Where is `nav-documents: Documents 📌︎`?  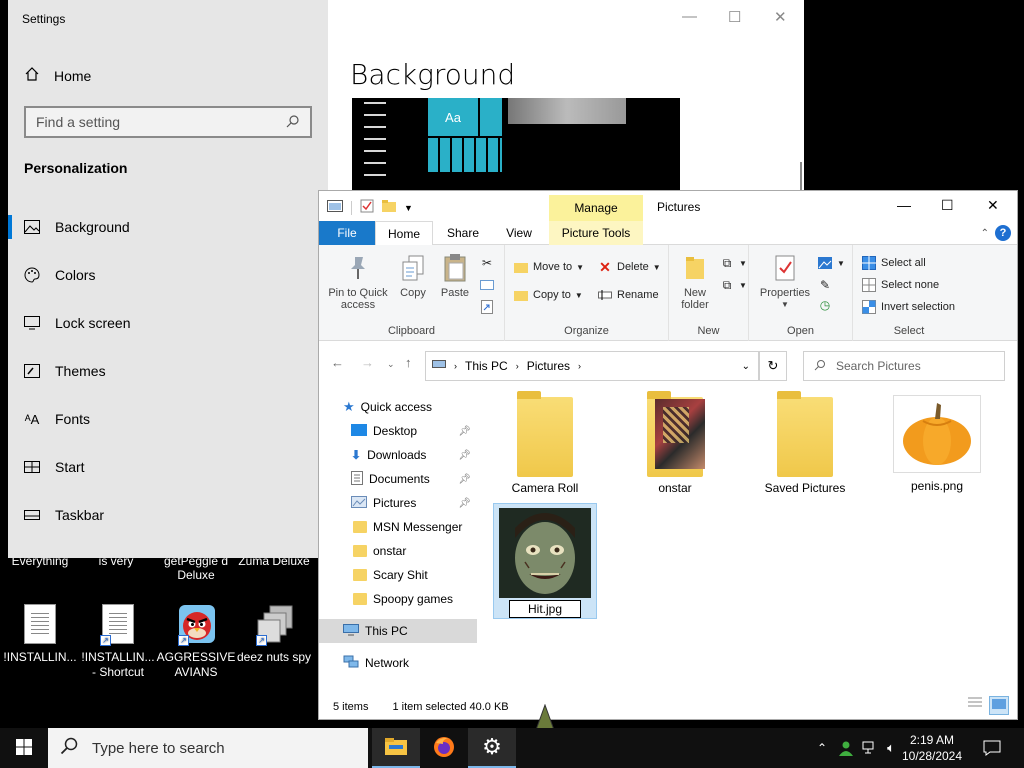 nav-documents: Documents 📌︎ is located at coordinates (398, 479).